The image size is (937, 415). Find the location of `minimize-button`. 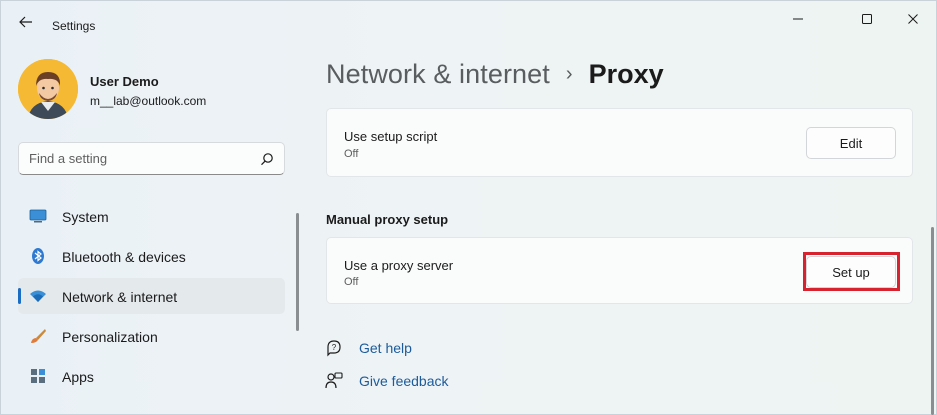

minimize-button is located at coordinates (798, 19).